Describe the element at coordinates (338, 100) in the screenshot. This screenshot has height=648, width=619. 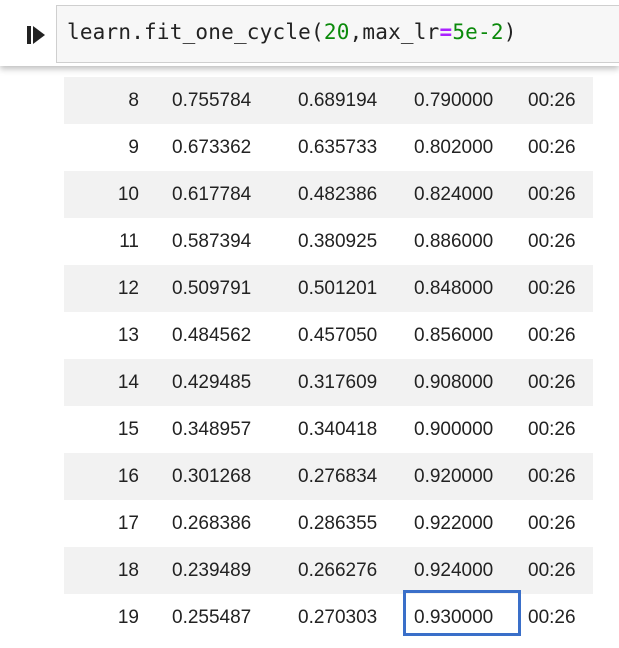
I see `valid-loss-cell: 0.689194` at that location.